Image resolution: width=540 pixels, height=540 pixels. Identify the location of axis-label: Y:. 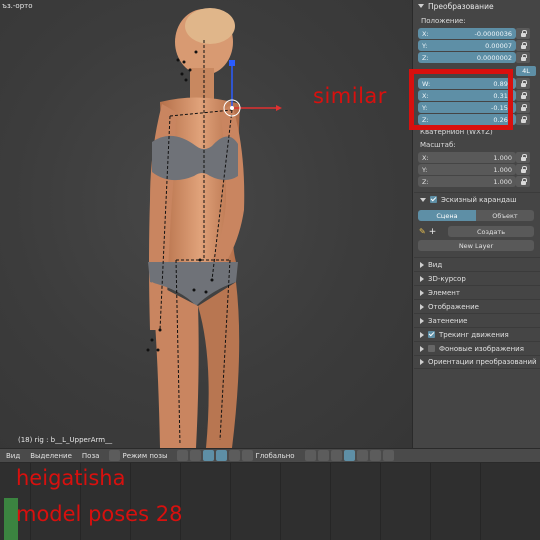
(425, 45).